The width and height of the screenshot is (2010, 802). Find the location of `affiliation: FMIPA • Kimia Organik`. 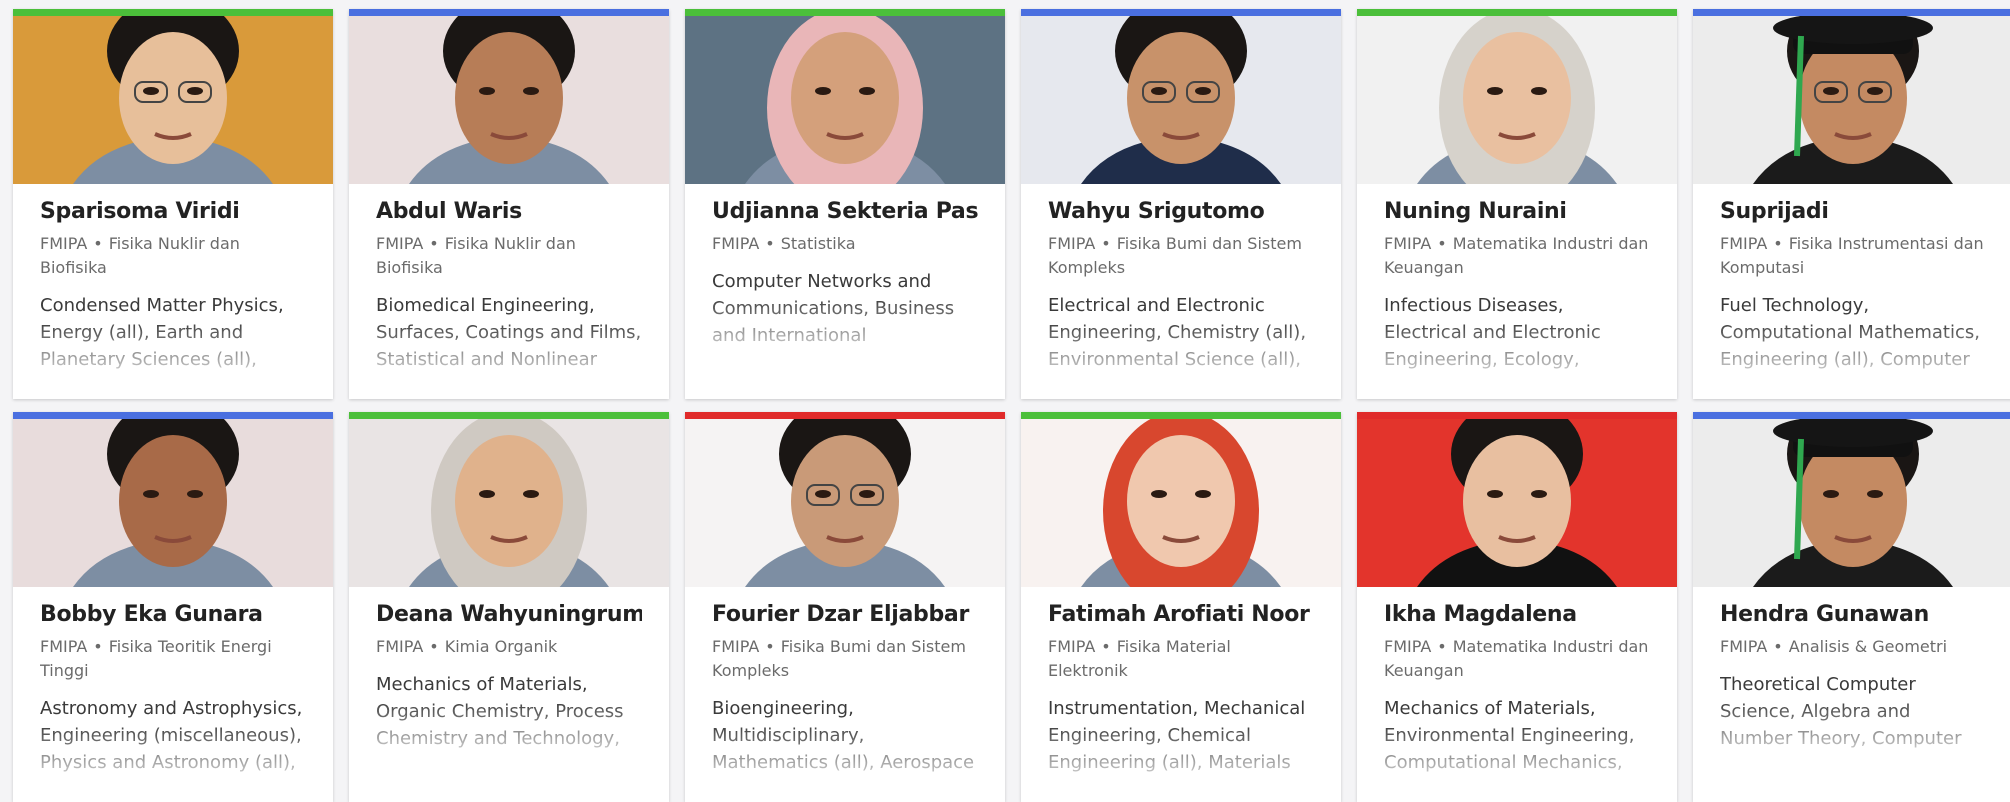

affiliation: FMIPA • Kimia Organik is located at coordinates (509, 647).